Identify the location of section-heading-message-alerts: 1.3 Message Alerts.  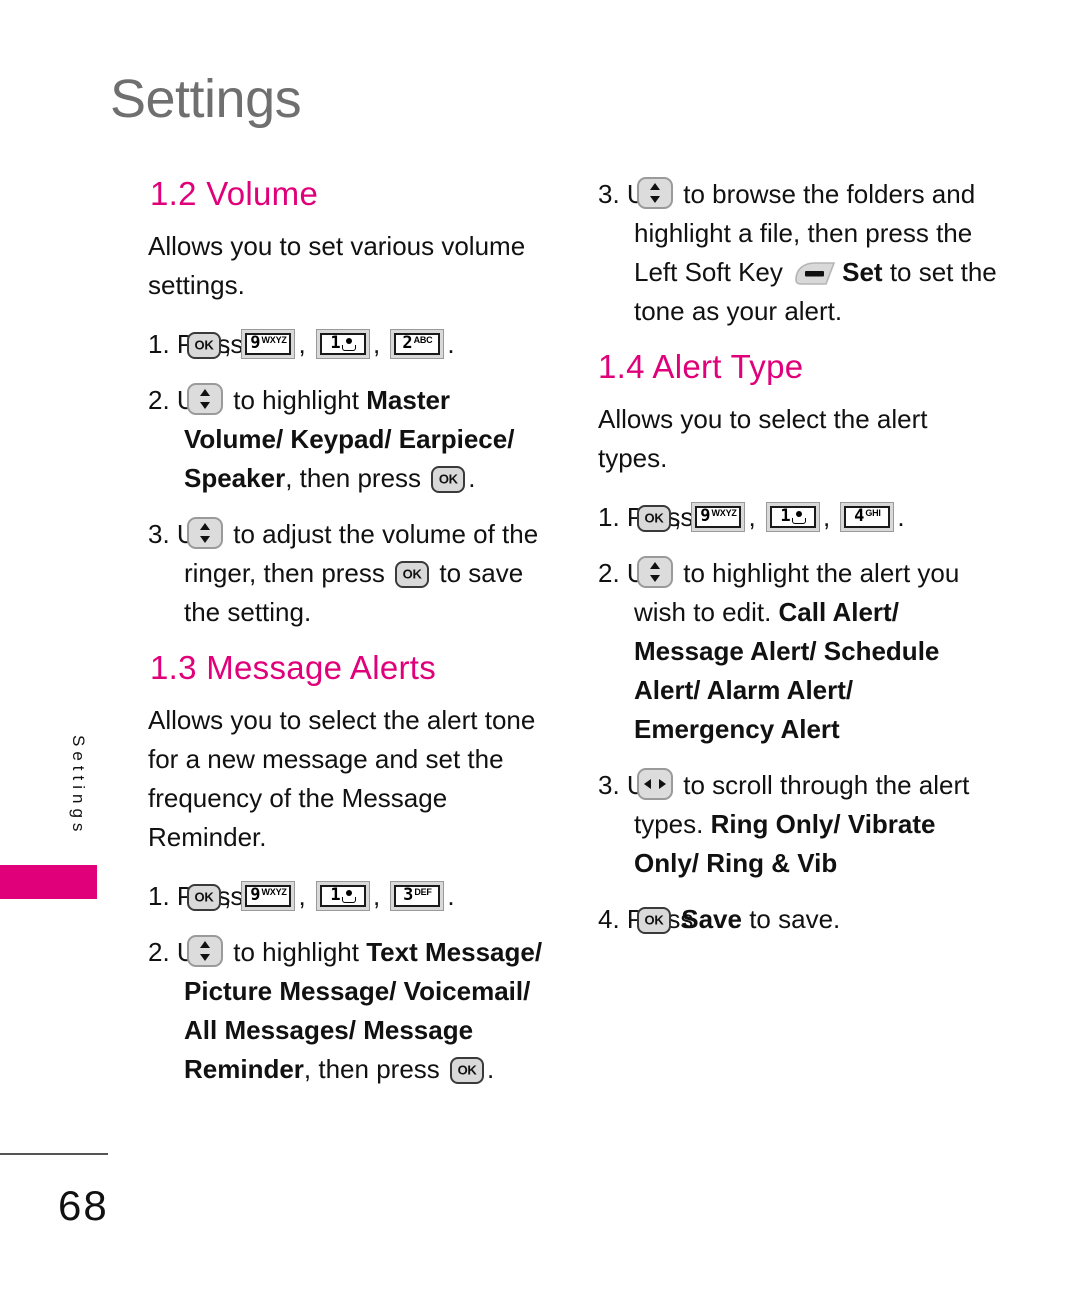
(293, 667).